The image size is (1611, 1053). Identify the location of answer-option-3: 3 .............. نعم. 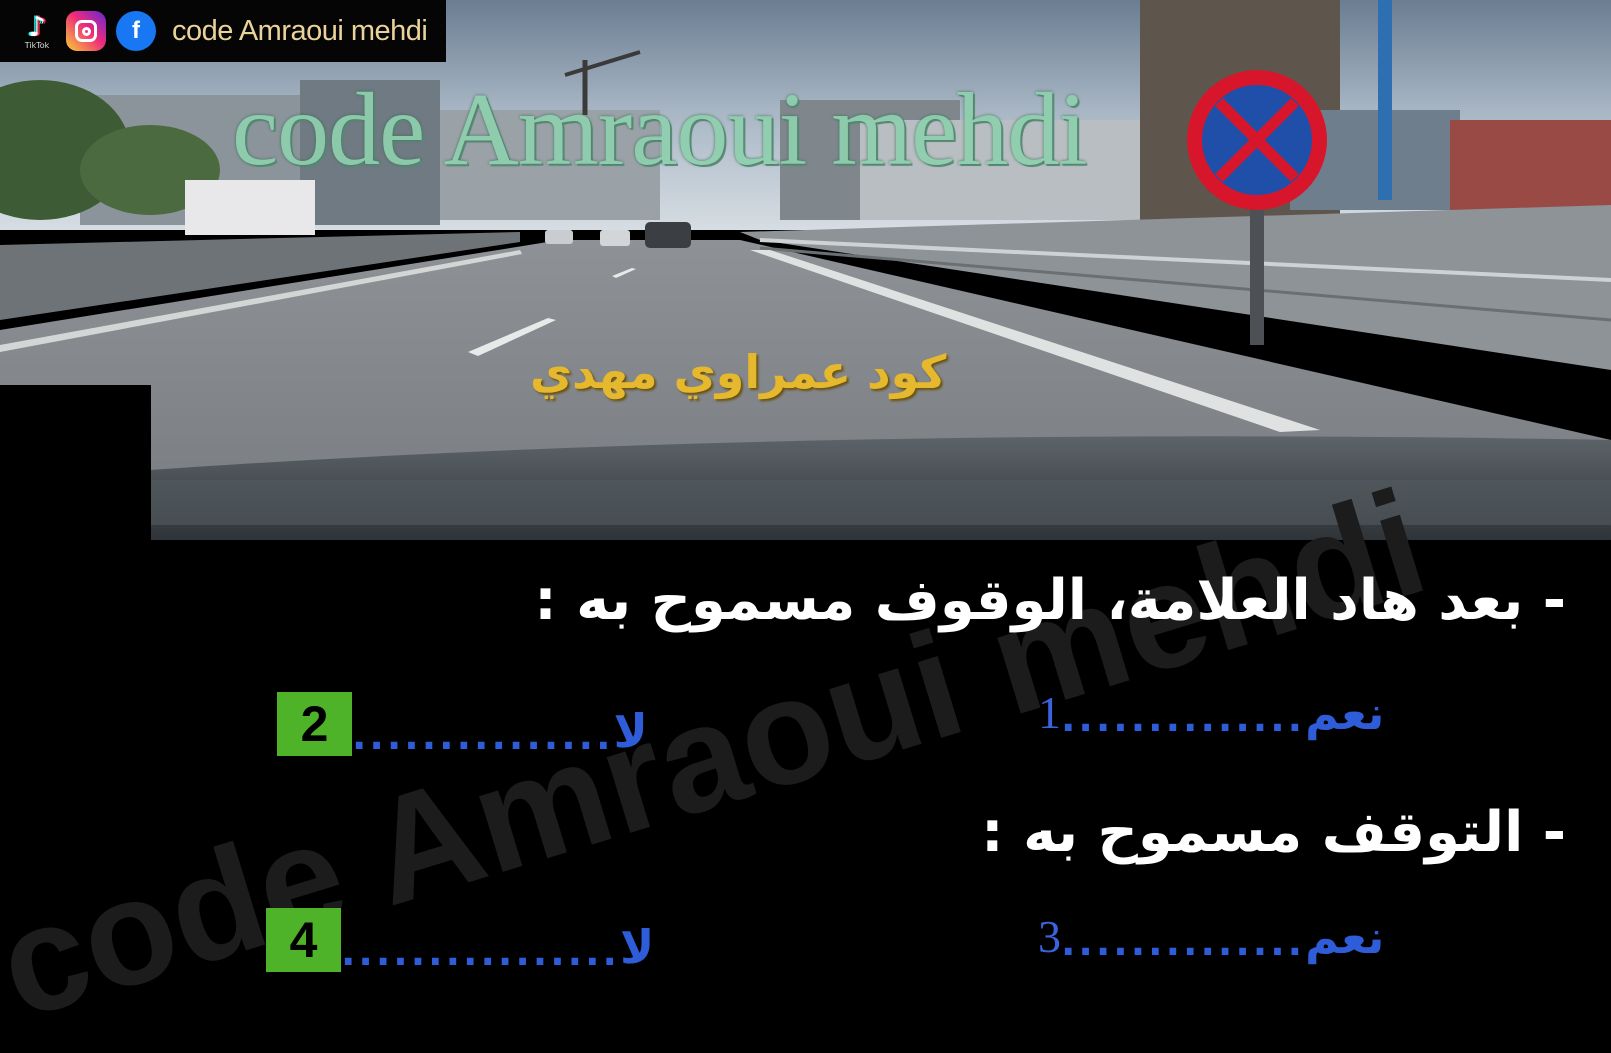
(1211, 937).